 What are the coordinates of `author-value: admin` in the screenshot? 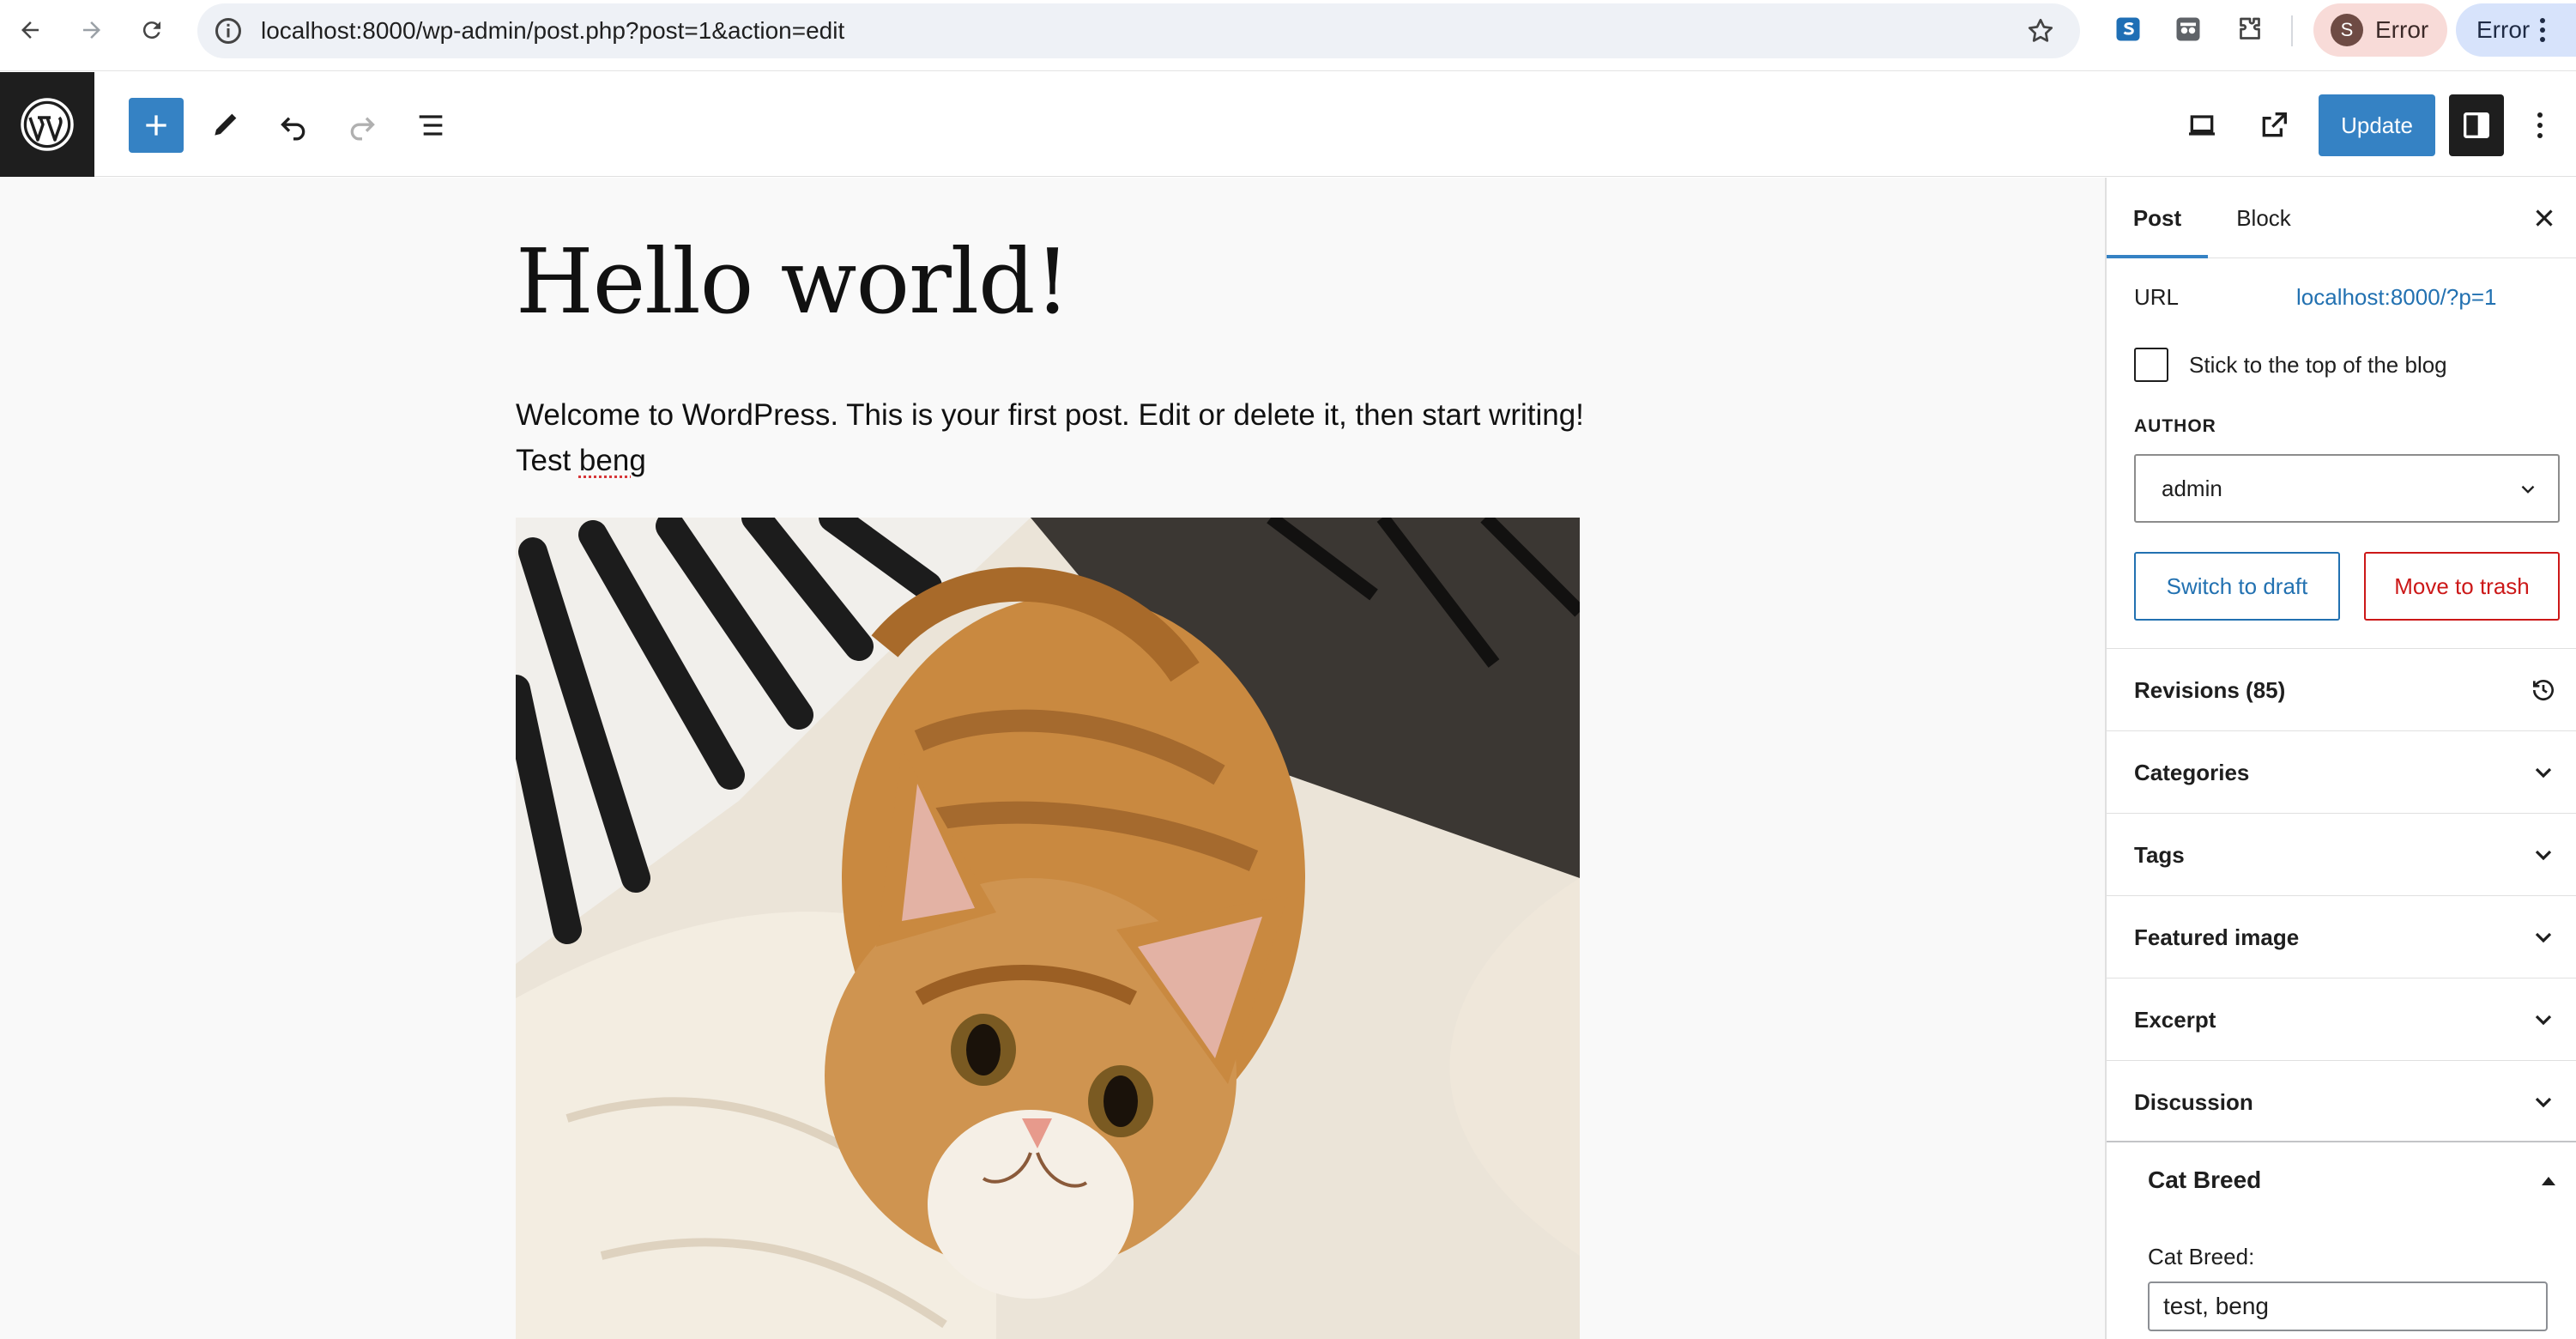 It's located at (2192, 488).